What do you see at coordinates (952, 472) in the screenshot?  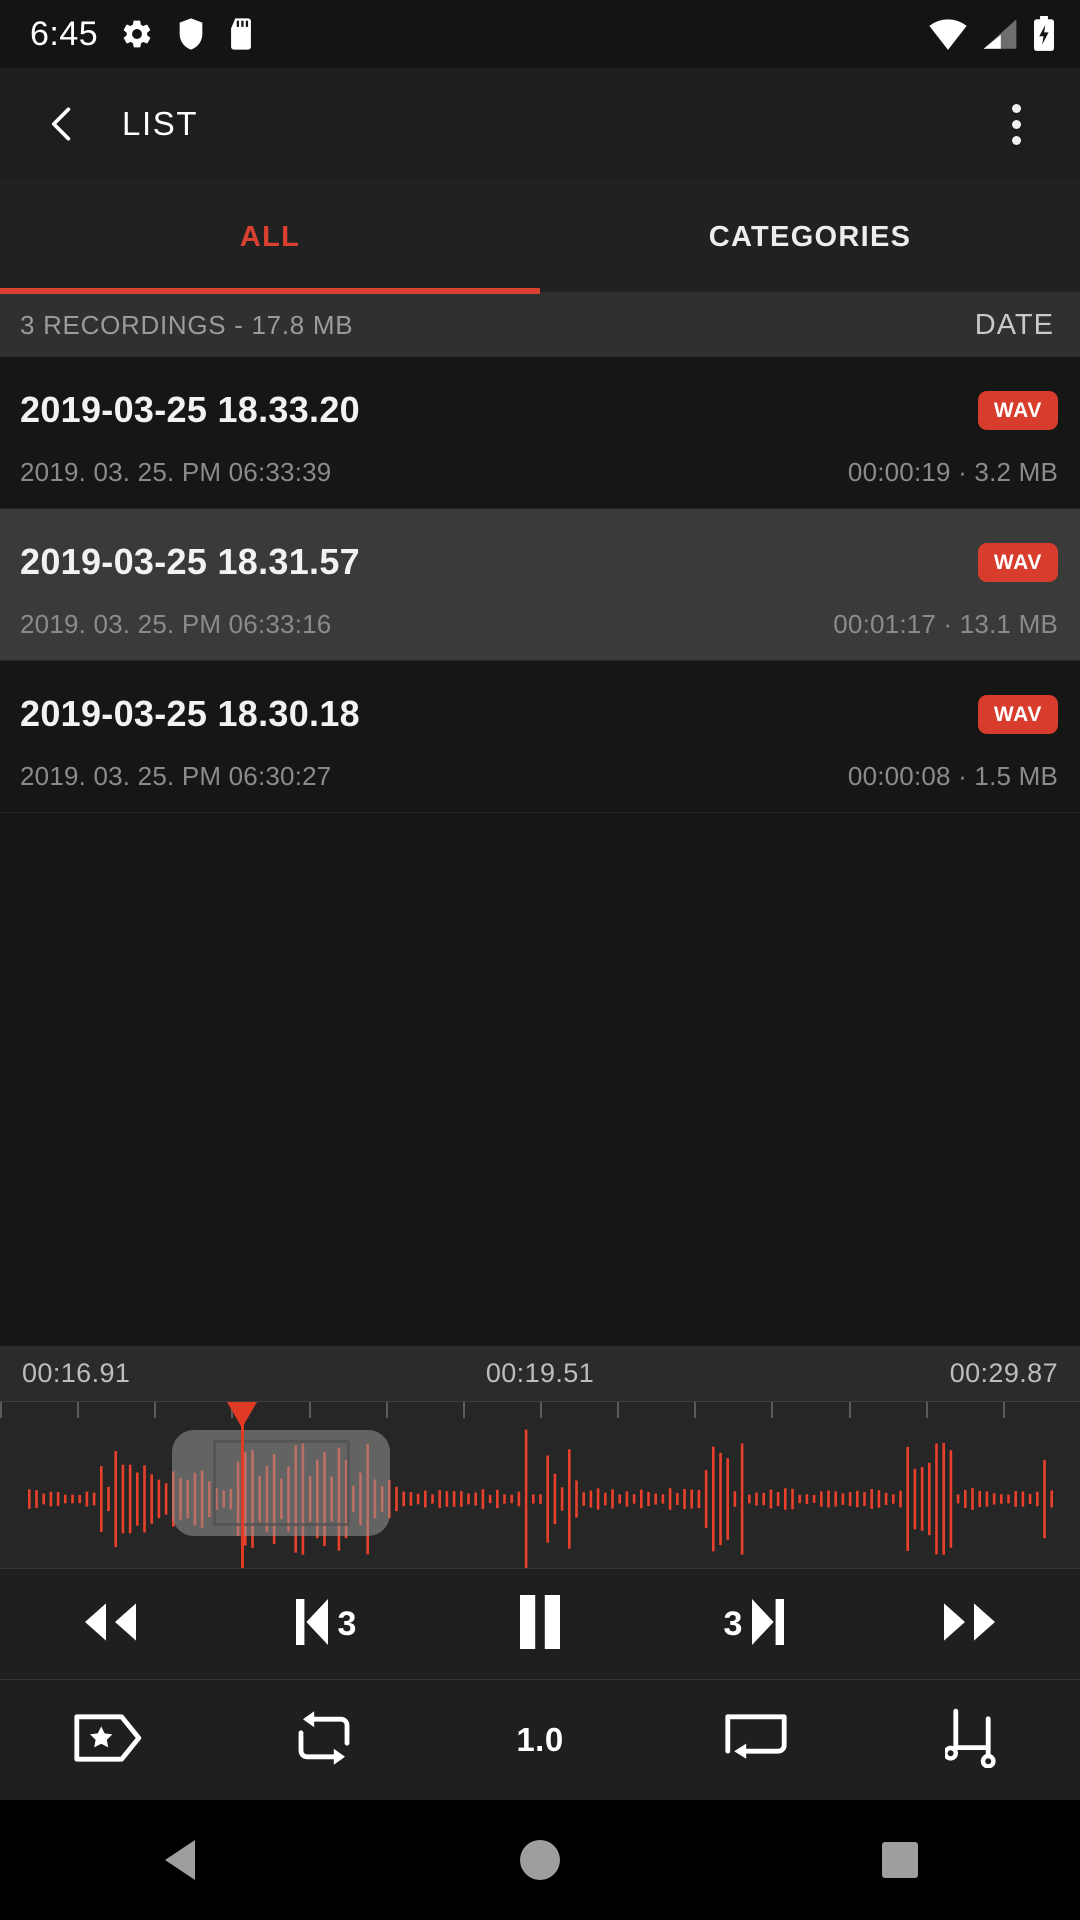 I see `recording-duration-size: 00:00:19 · 3.2 MB` at bounding box center [952, 472].